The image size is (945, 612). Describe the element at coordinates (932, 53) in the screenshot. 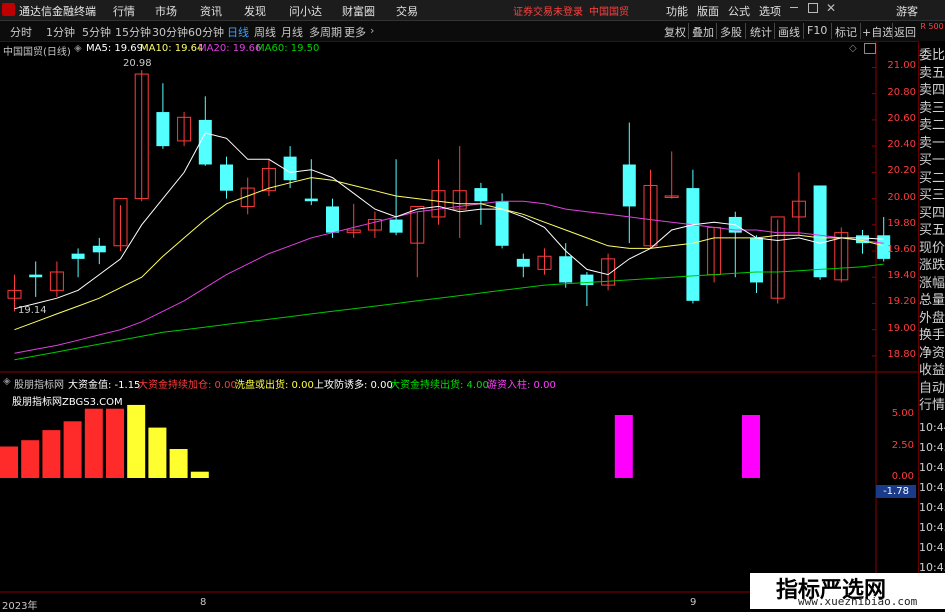

I see `quote-panel-label: 委比` at that location.